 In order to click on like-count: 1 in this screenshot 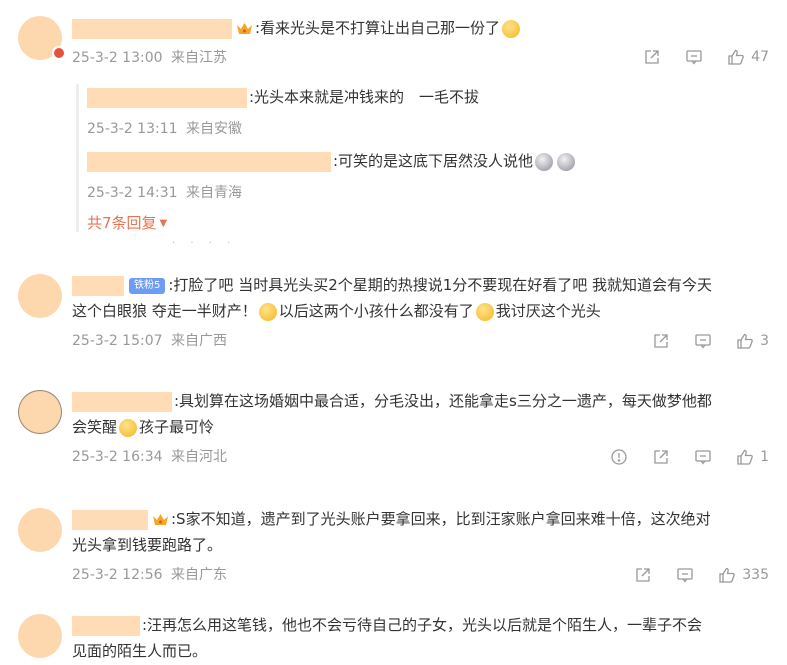, I will do `click(764, 457)`.